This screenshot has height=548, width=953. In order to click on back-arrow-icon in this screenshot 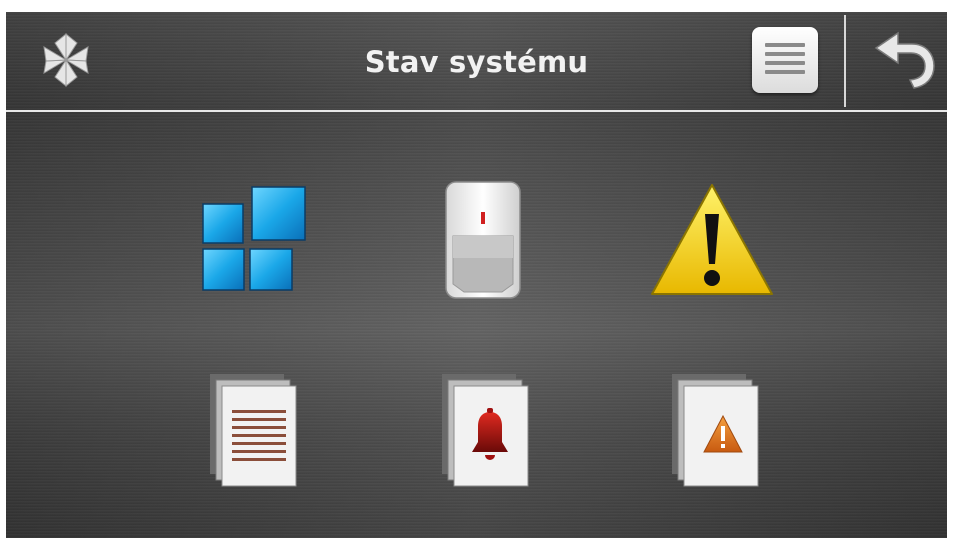, I will do `click(904, 61)`.